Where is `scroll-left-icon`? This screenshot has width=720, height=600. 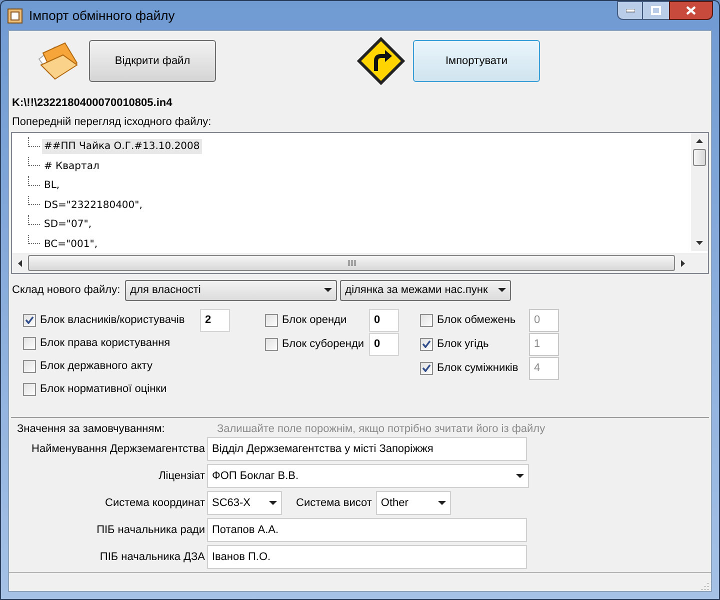
scroll-left-icon is located at coordinates (20, 263).